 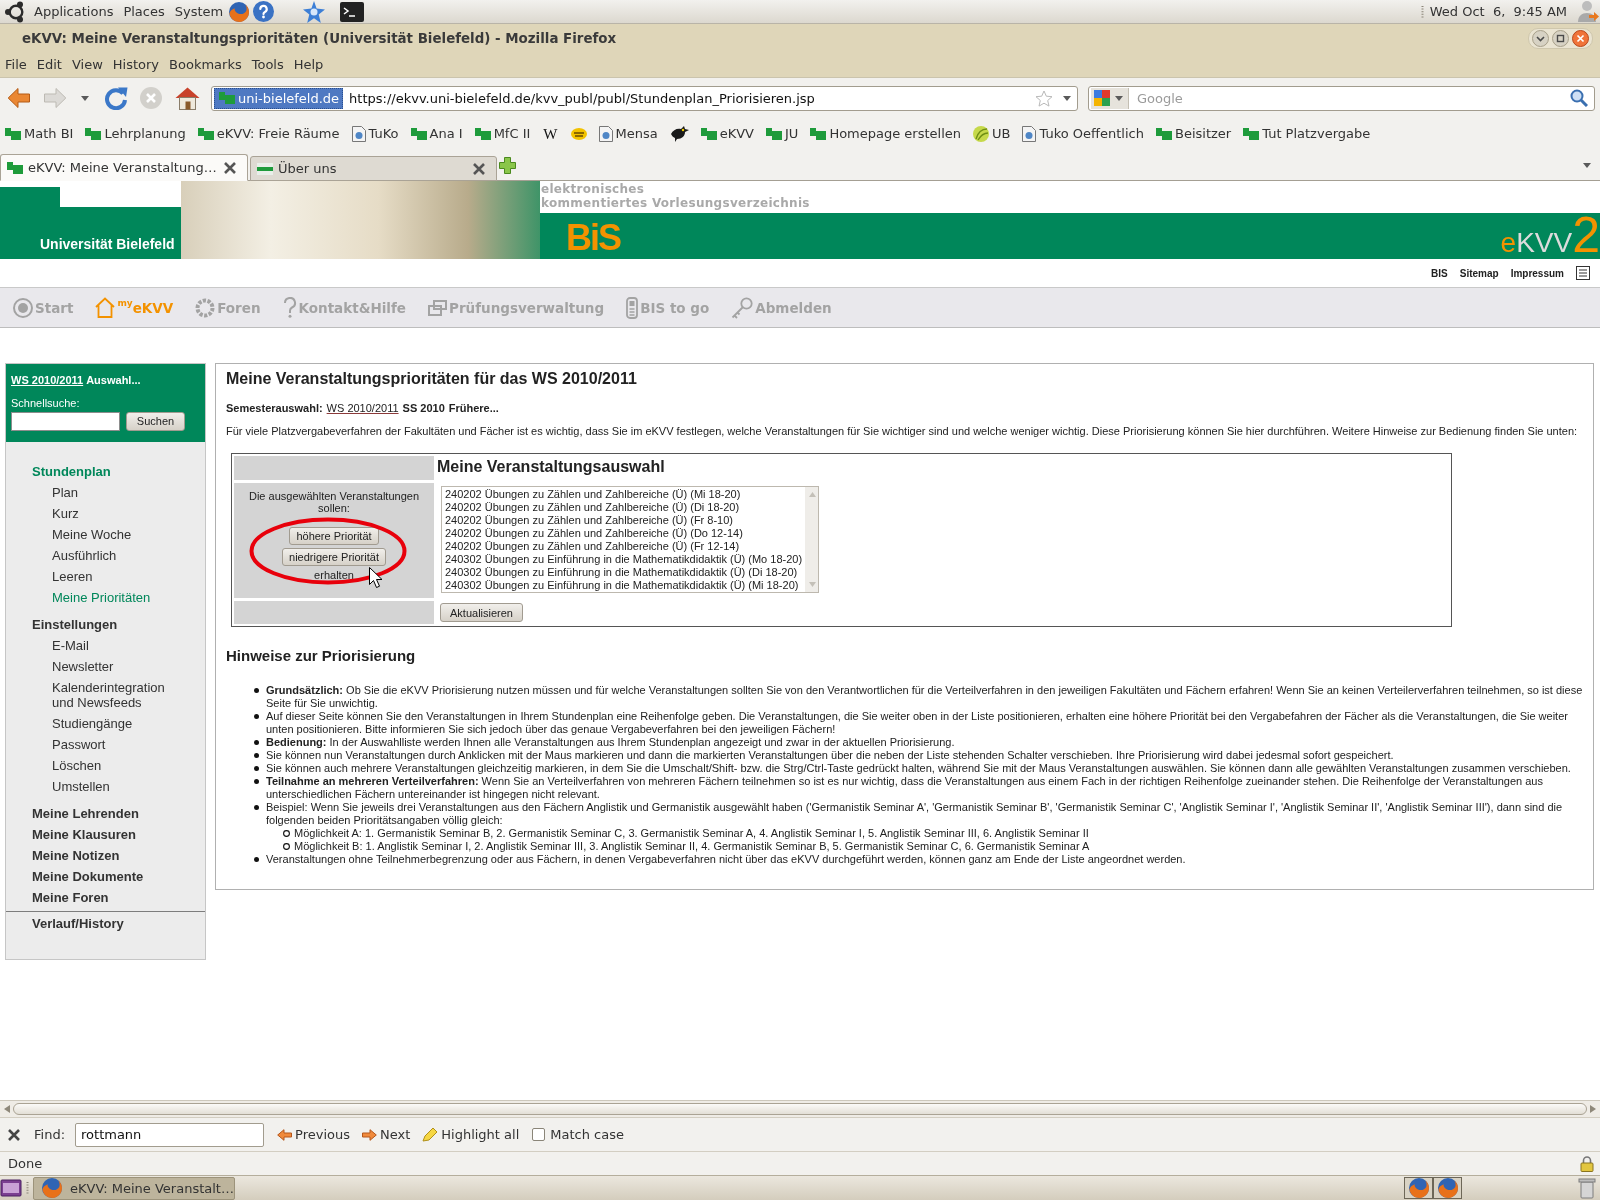 What do you see at coordinates (1110, 98) in the screenshot?
I see `search-engine-button` at bounding box center [1110, 98].